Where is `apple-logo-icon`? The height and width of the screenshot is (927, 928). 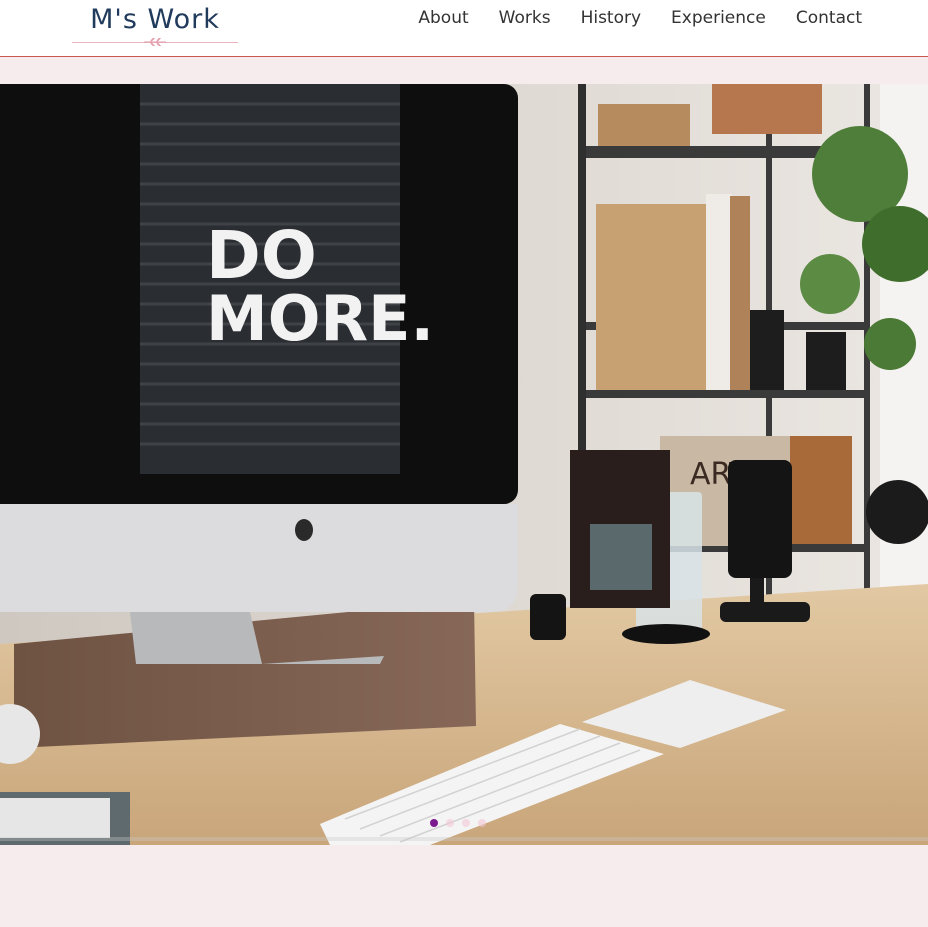
apple-logo-icon is located at coordinates (304, 530).